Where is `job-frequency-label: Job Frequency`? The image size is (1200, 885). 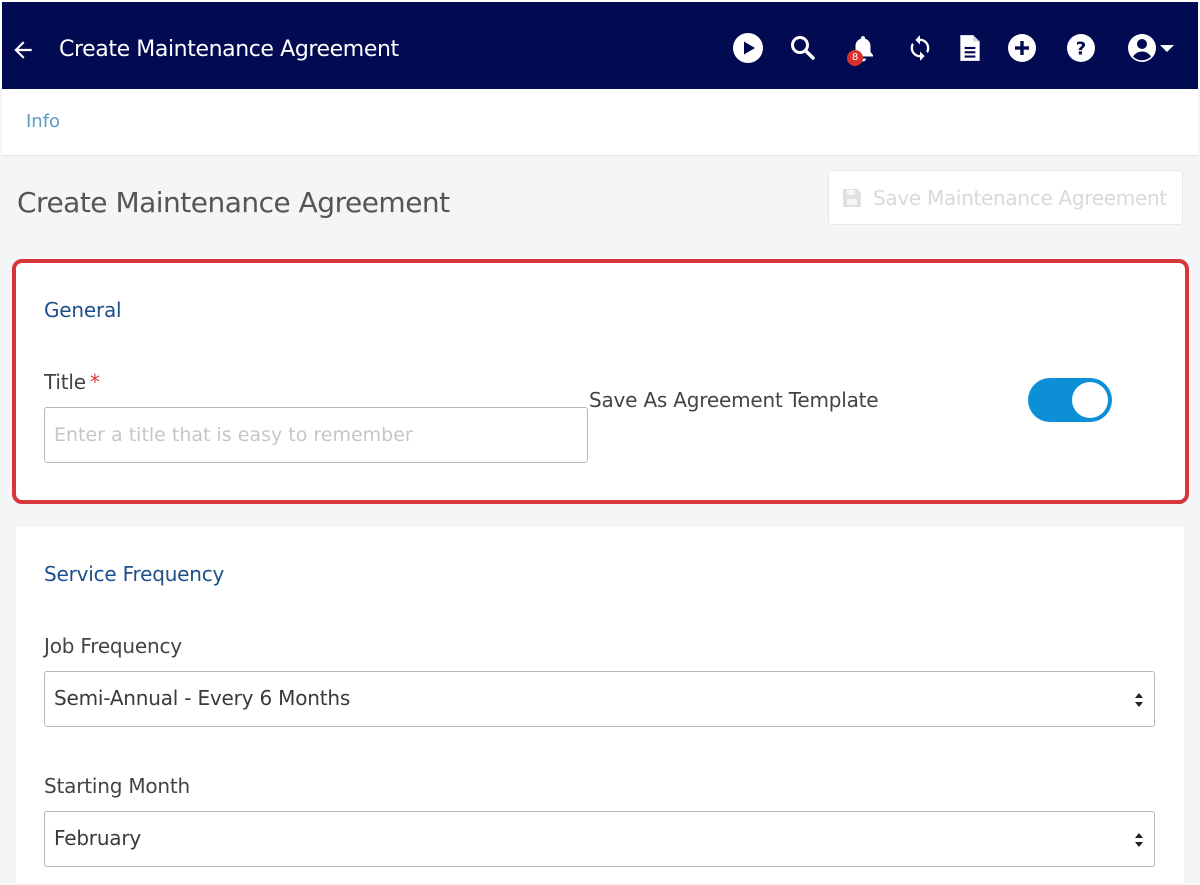
job-frequency-label: Job Frequency is located at coordinates (113, 646).